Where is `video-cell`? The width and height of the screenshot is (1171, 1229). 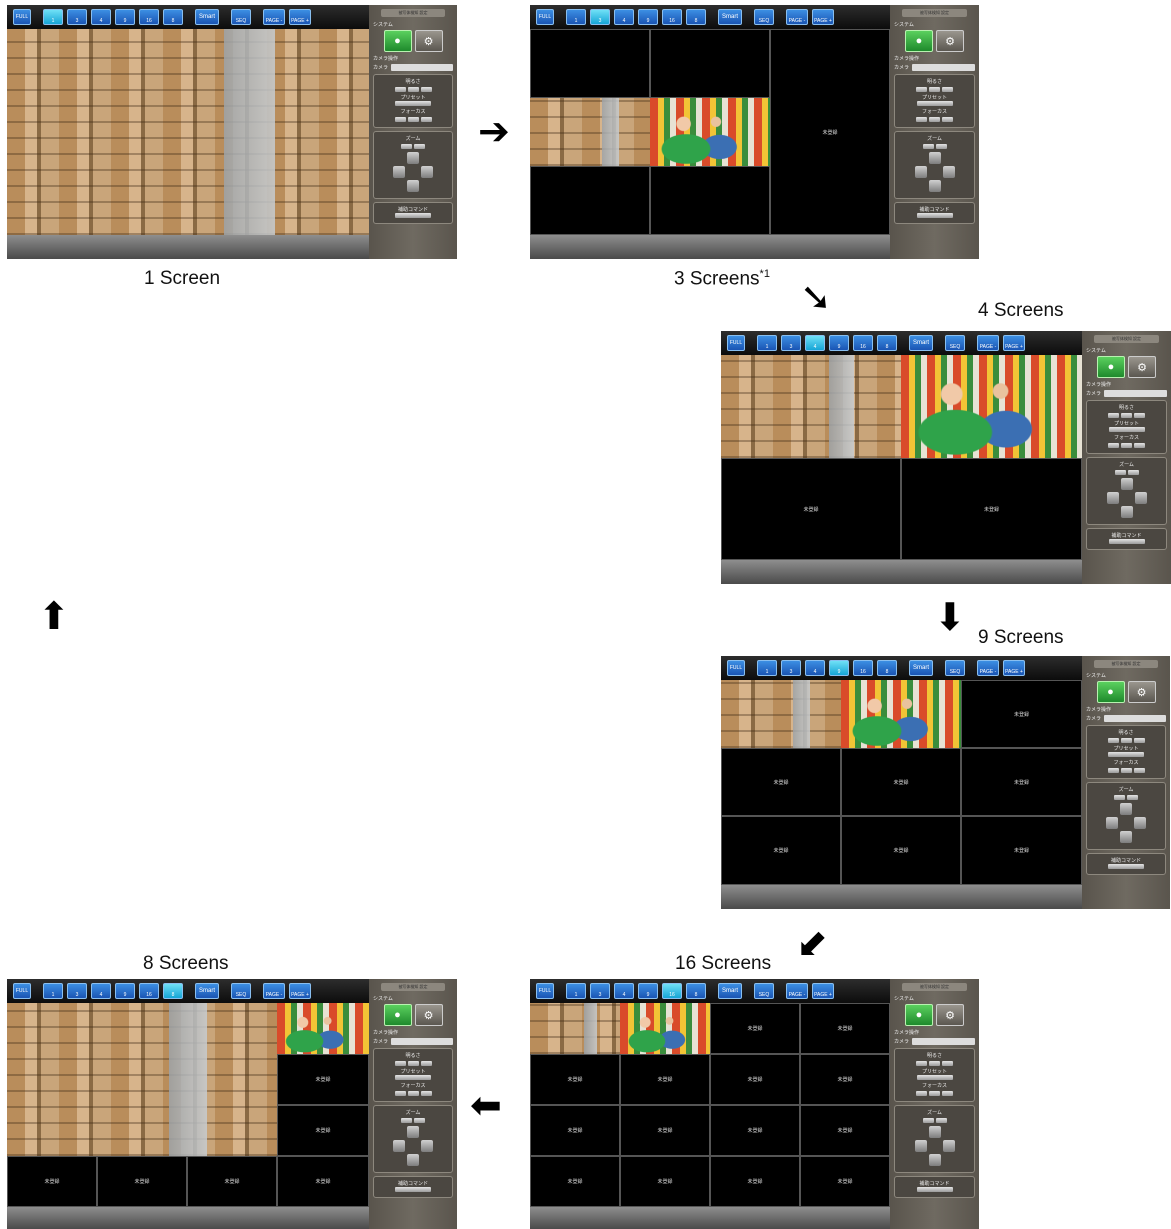
video-cell is located at coordinates (710, 63).